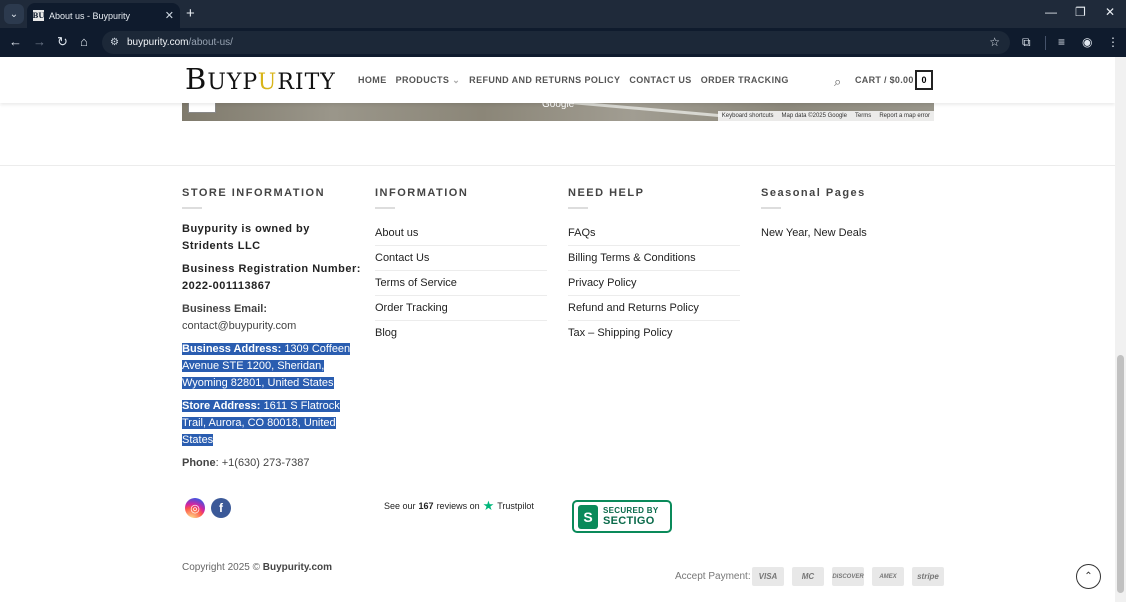  What do you see at coordinates (246, 237) in the screenshot?
I see `owned-by-text: Buypurity is owned by Stridents LLC` at bounding box center [246, 237].